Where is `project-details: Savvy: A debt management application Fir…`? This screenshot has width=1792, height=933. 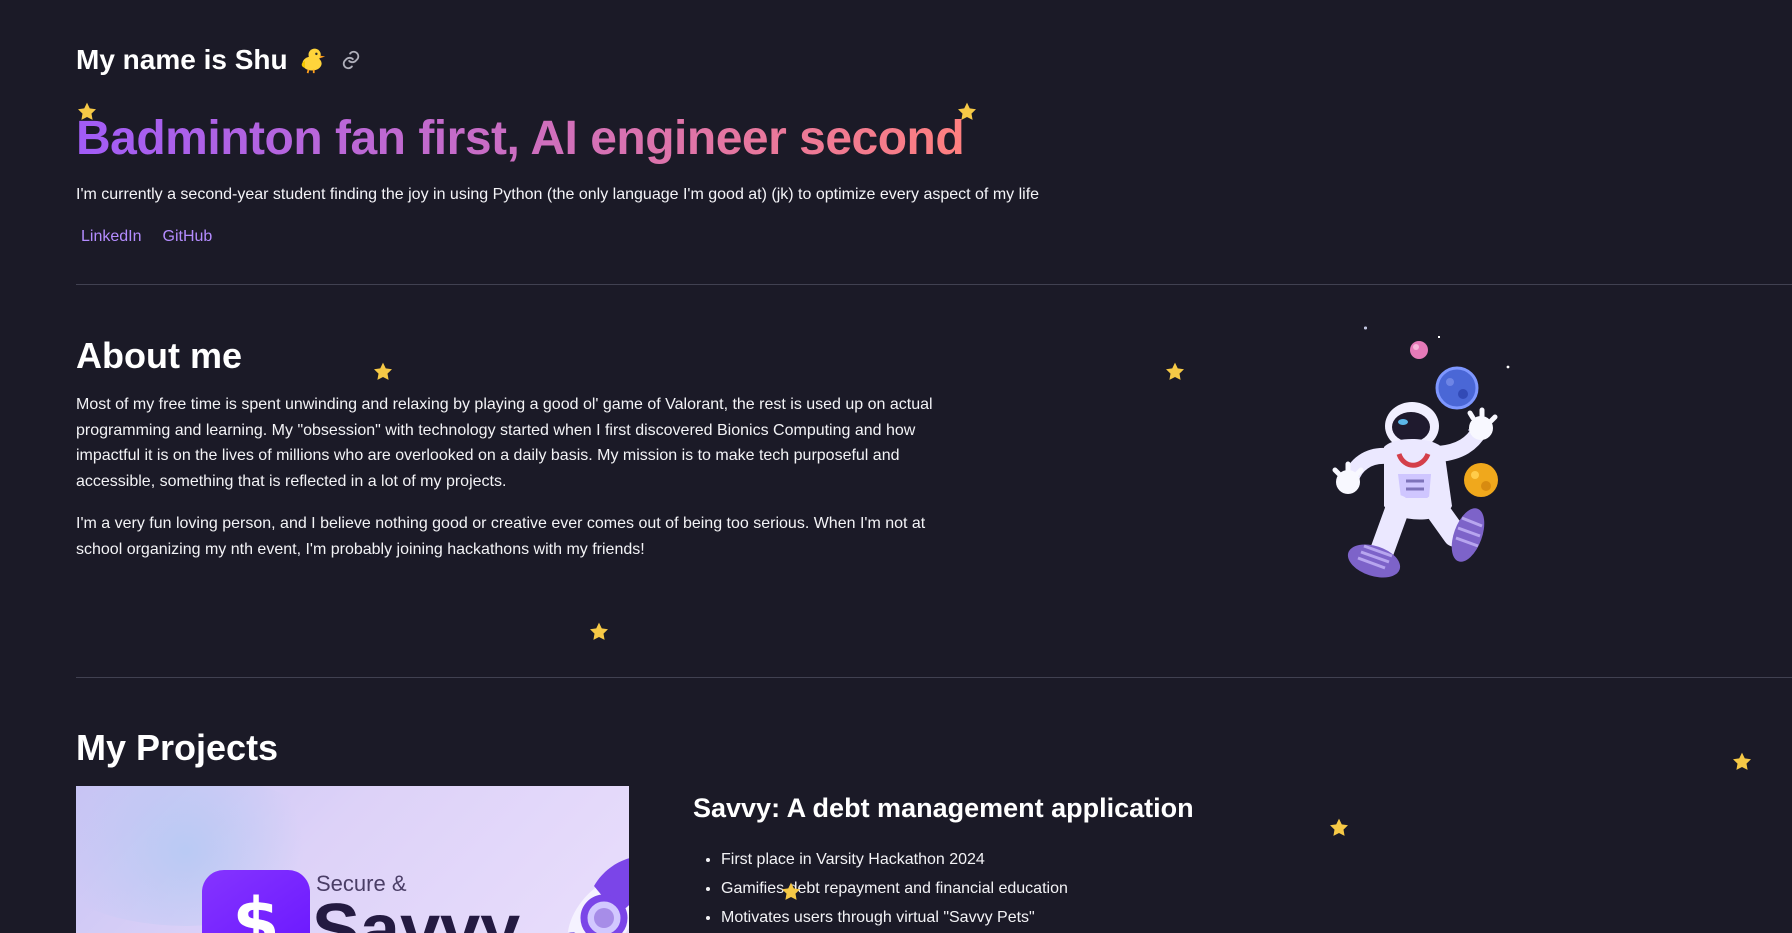 project-details: Savvy: A debt management application Fir… is located at coordinates (1093, 861).